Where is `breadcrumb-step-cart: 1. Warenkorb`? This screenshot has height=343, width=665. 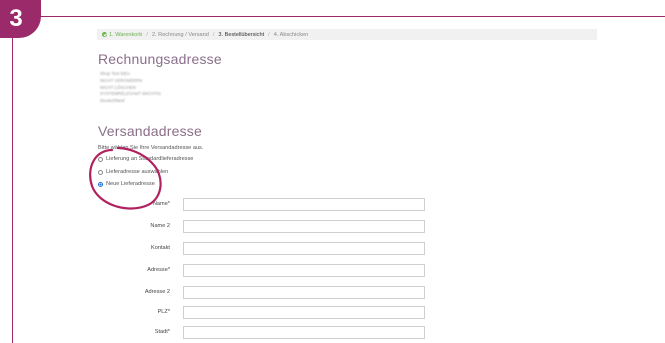
breadcrumb-step-cart: 1. Warenkorb is located at coordinates (125, 35).